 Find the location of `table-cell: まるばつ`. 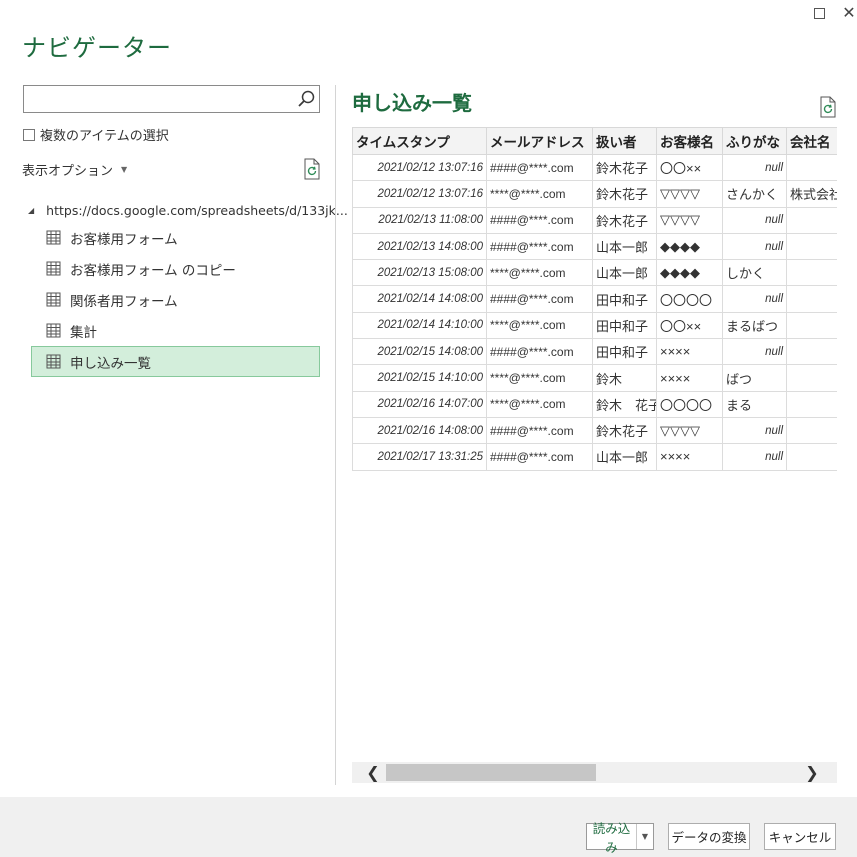

table-cell: まるばつ is located at coordinates (754, 325).